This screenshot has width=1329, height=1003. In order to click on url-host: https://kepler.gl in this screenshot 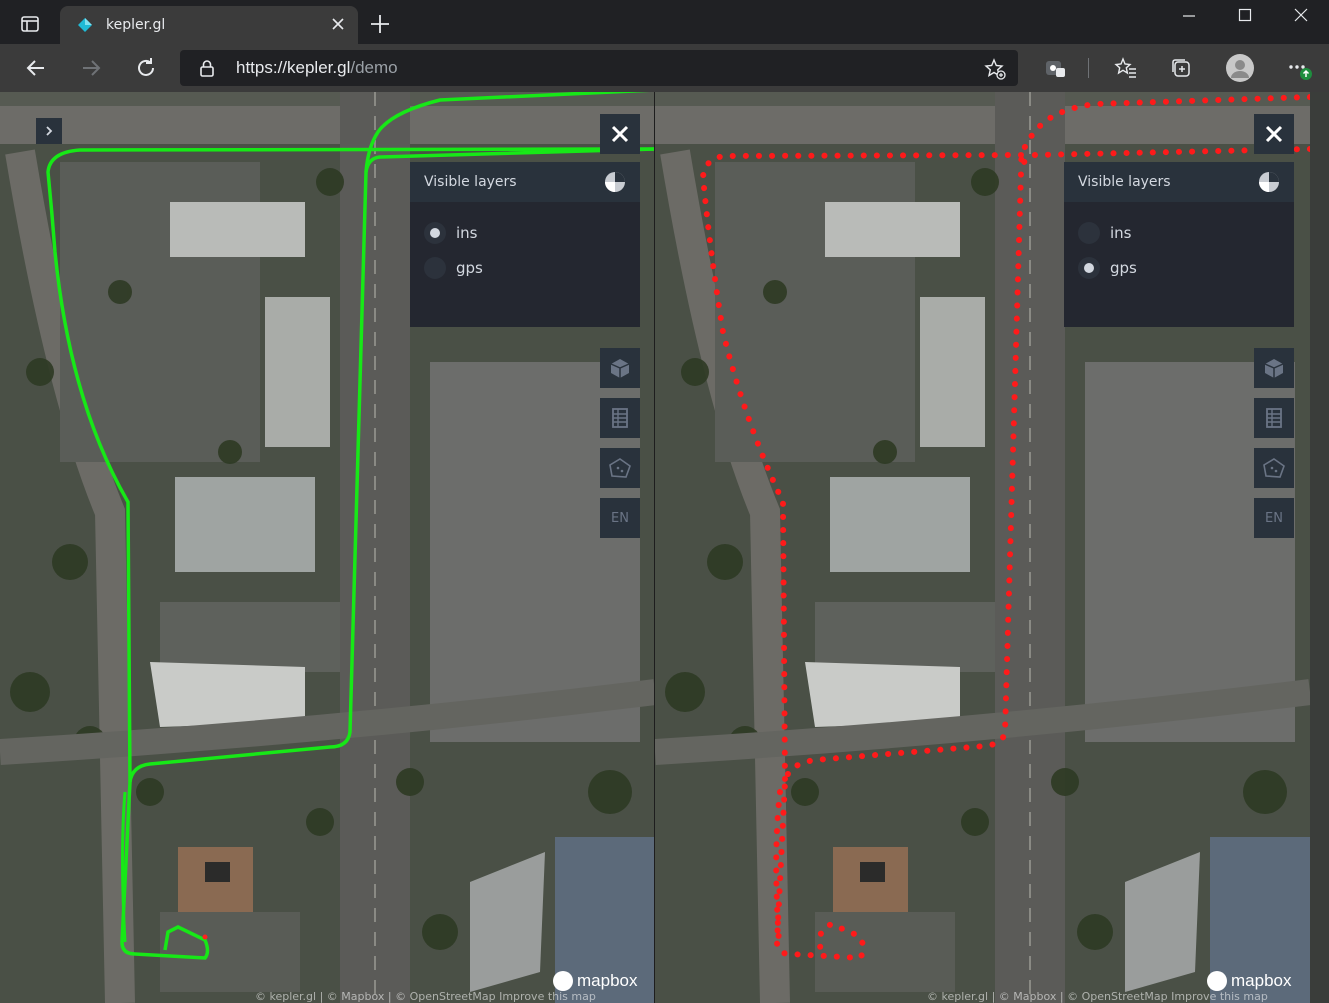, I will do `click(293, 67)`.